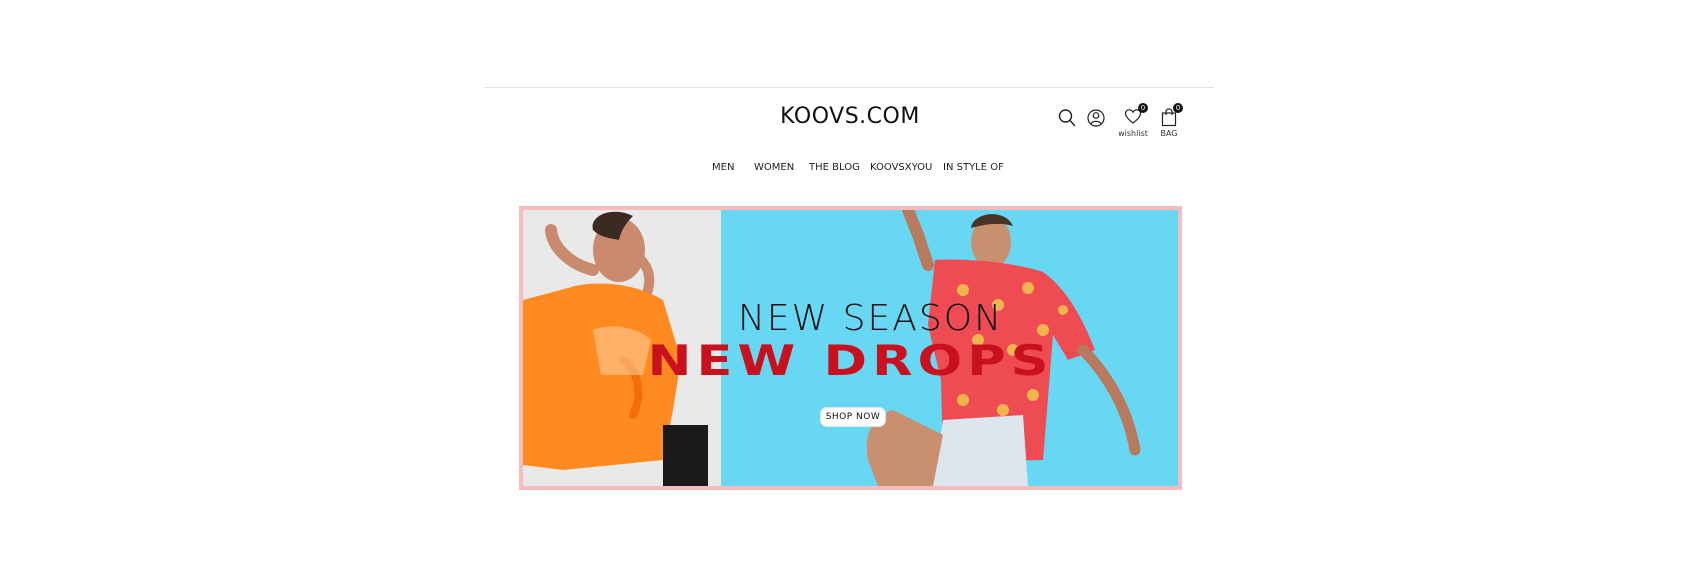 The image size is (1702, 585). I want to click on main-nav: MEN WOMEN THE BLOG KOOVSXYOU IN STYLE OF, so click(851, 169).